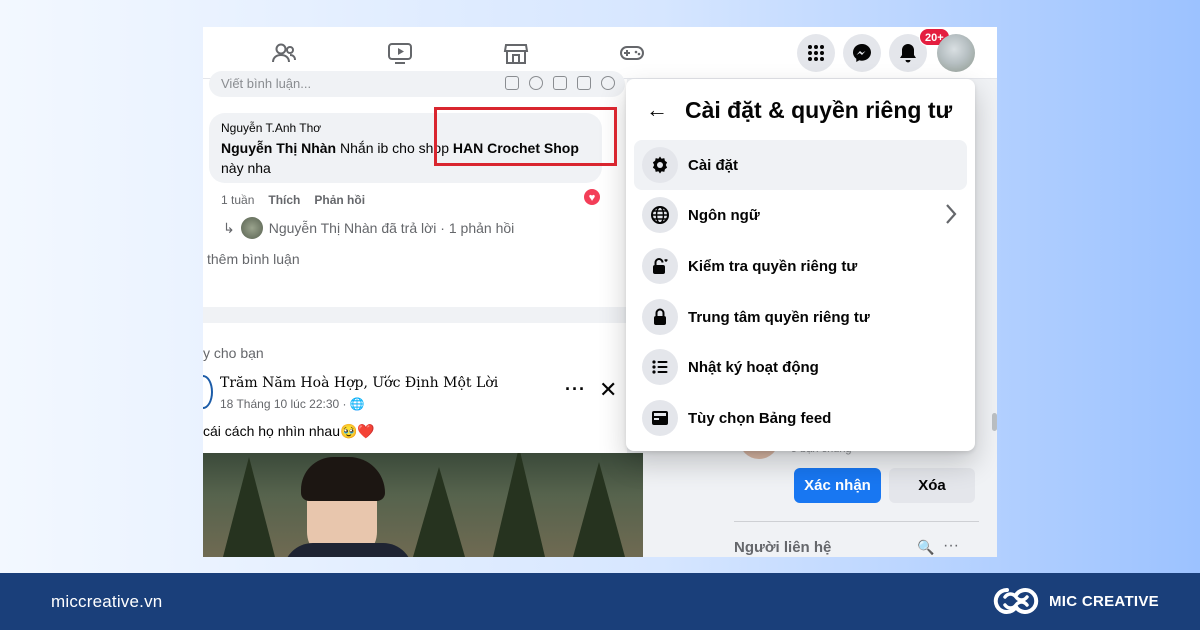  Describe the element at coordinates (951, 216) in the screenshot. I see `chevron-right-icon` at that location.